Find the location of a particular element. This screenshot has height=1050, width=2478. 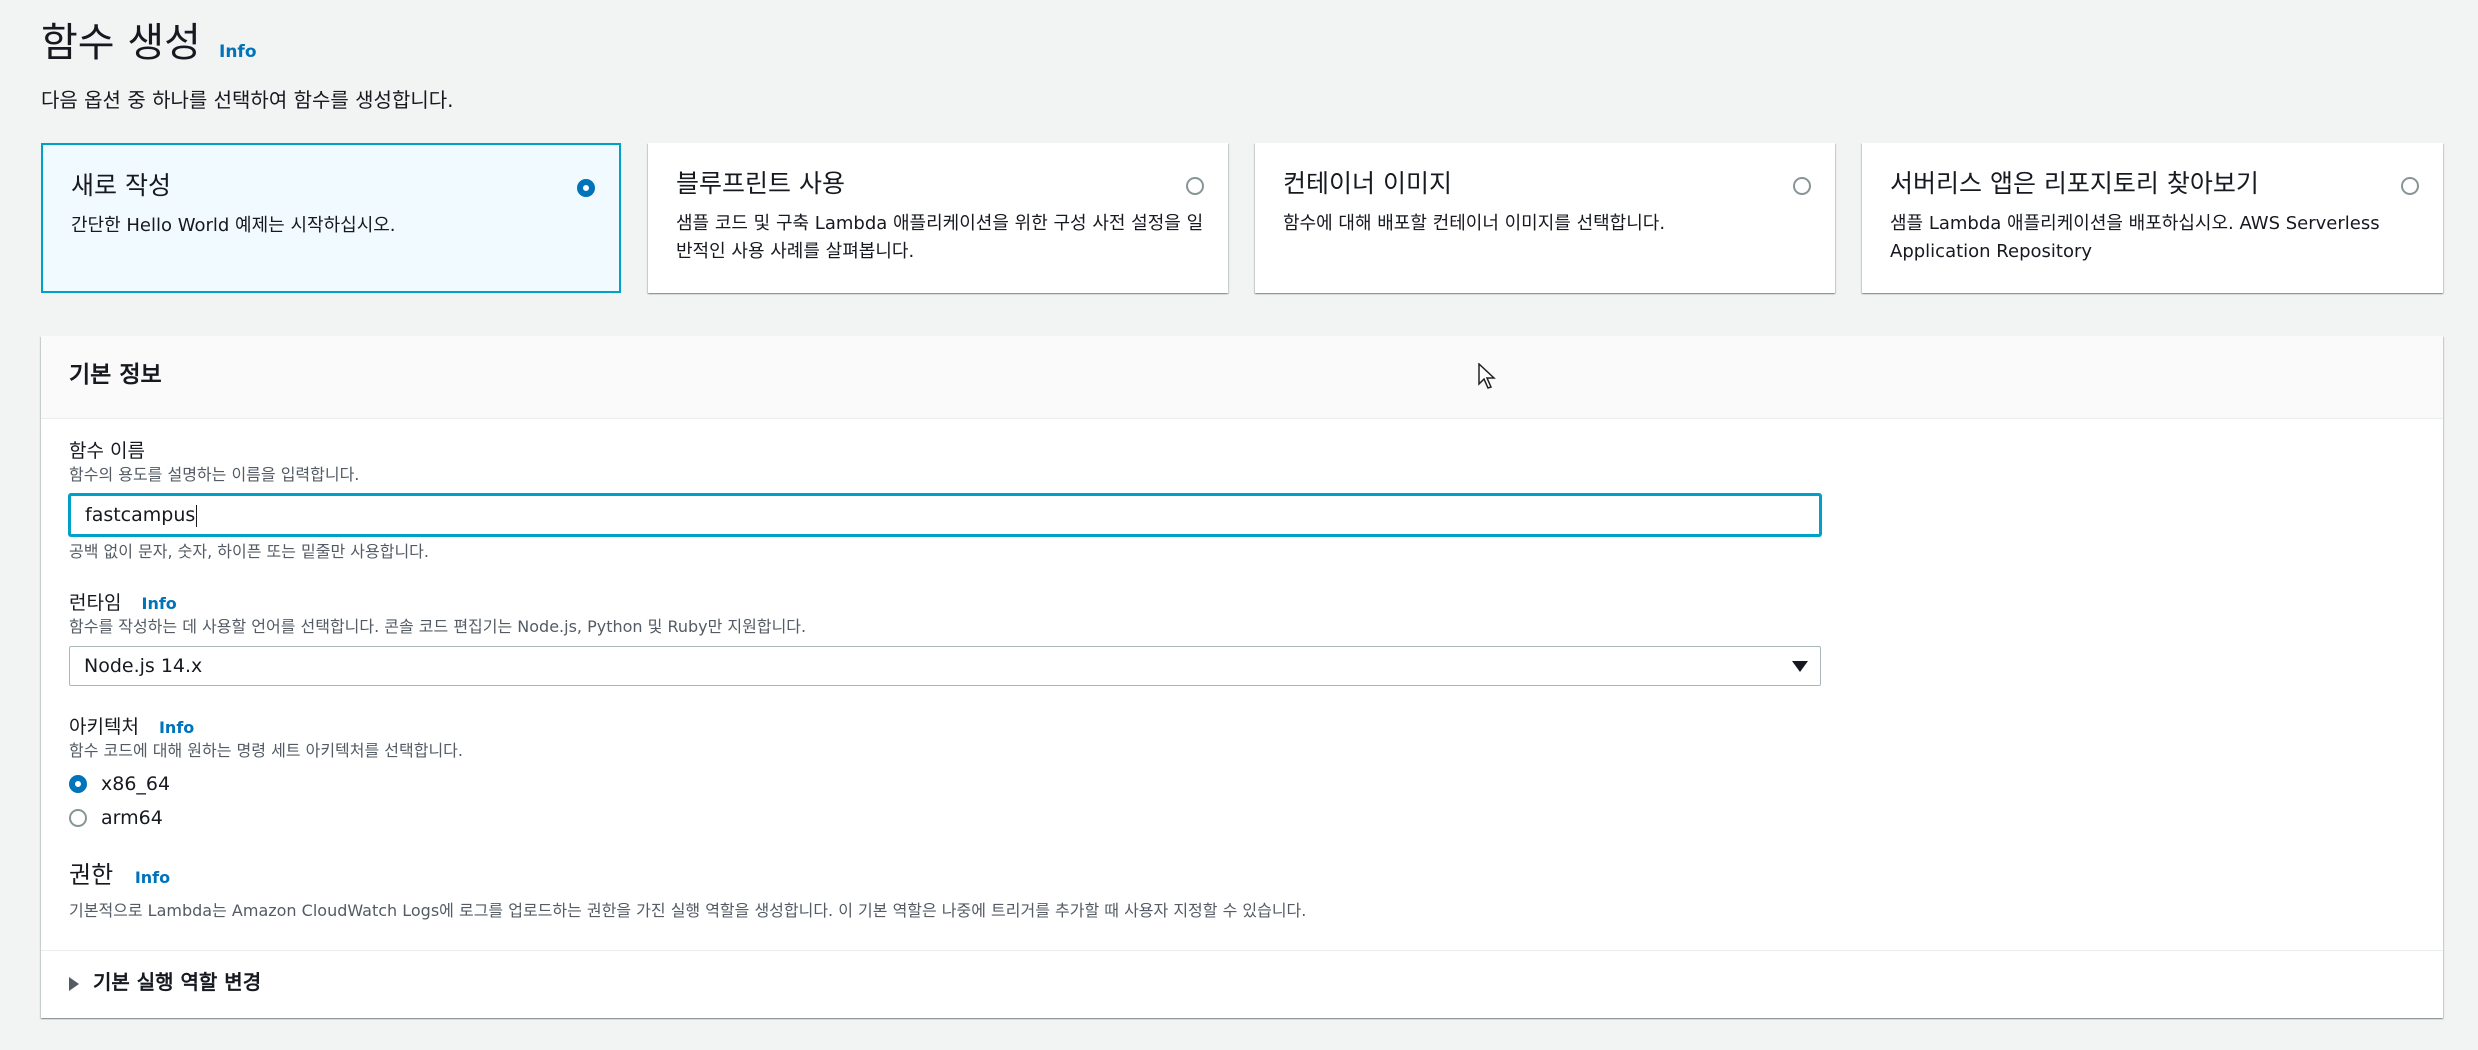

mouse-pointer-icon is located at coordinates (1487, 376).